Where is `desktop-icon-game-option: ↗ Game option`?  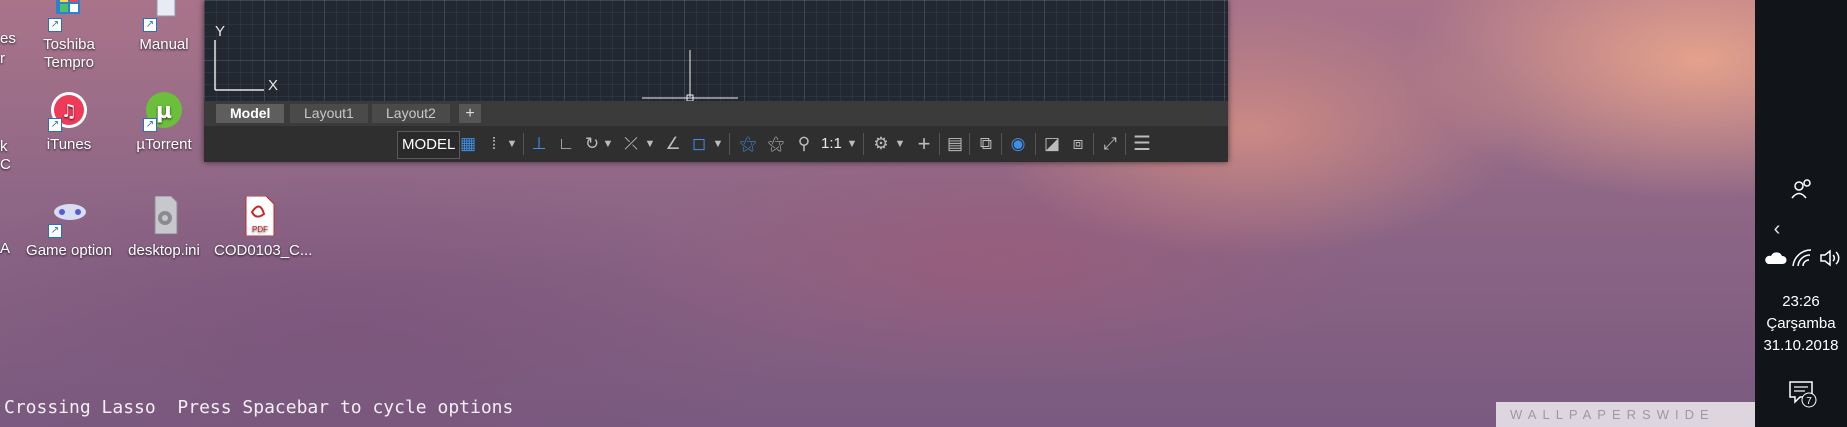
desktop-icon-game-option: ↗ Game option is located at coordinates (69, 228).